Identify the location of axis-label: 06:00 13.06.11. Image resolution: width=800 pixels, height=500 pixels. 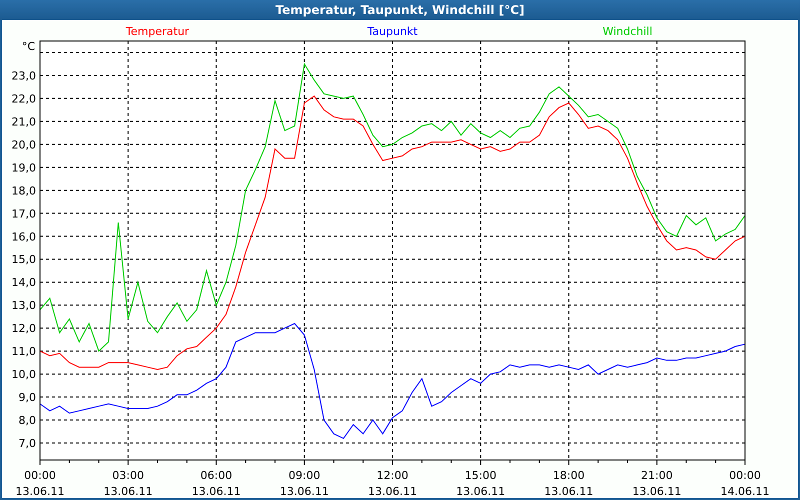
(216, 483).